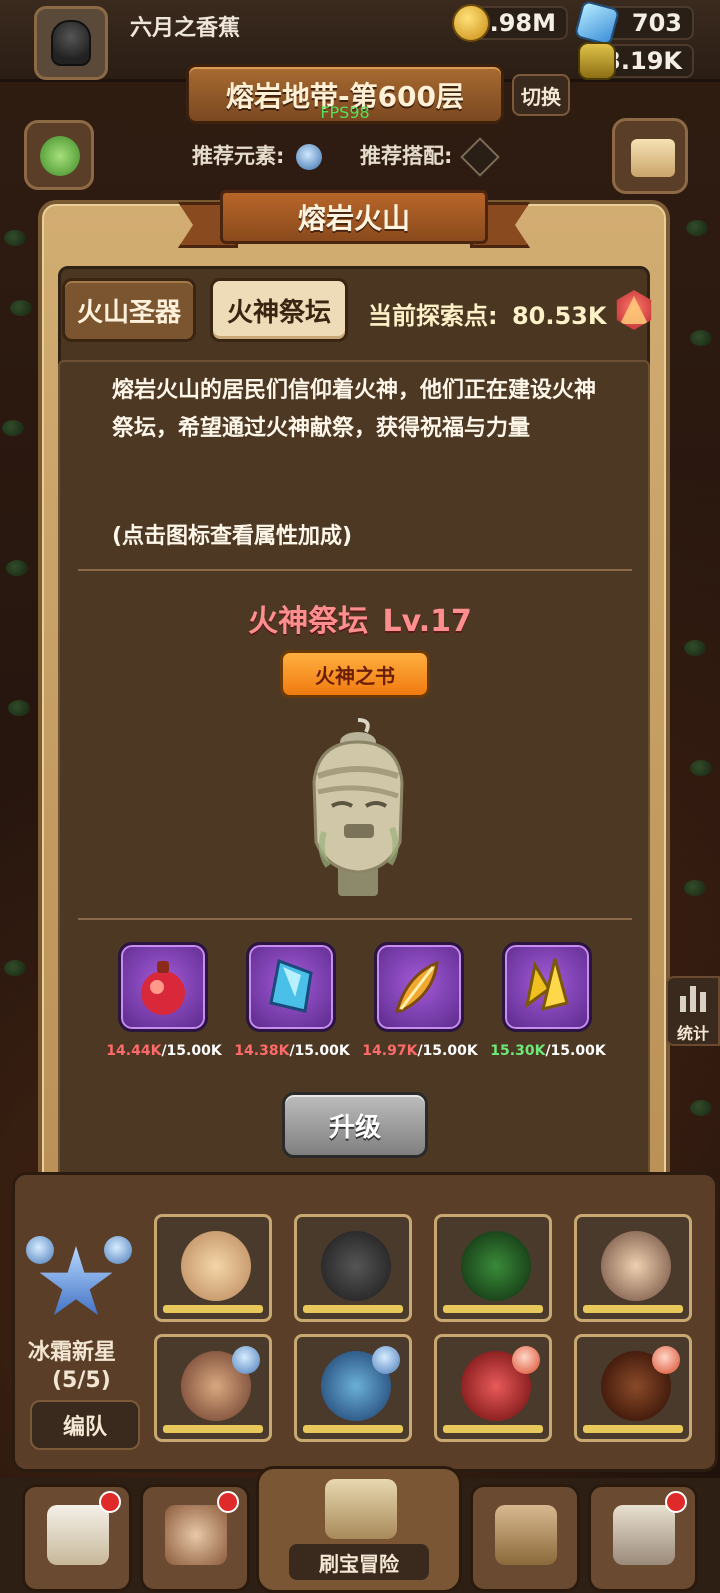  Describe the element at coordinates (134, 1051) in the screenshot. I see `material-have: 14.44K` at that location.